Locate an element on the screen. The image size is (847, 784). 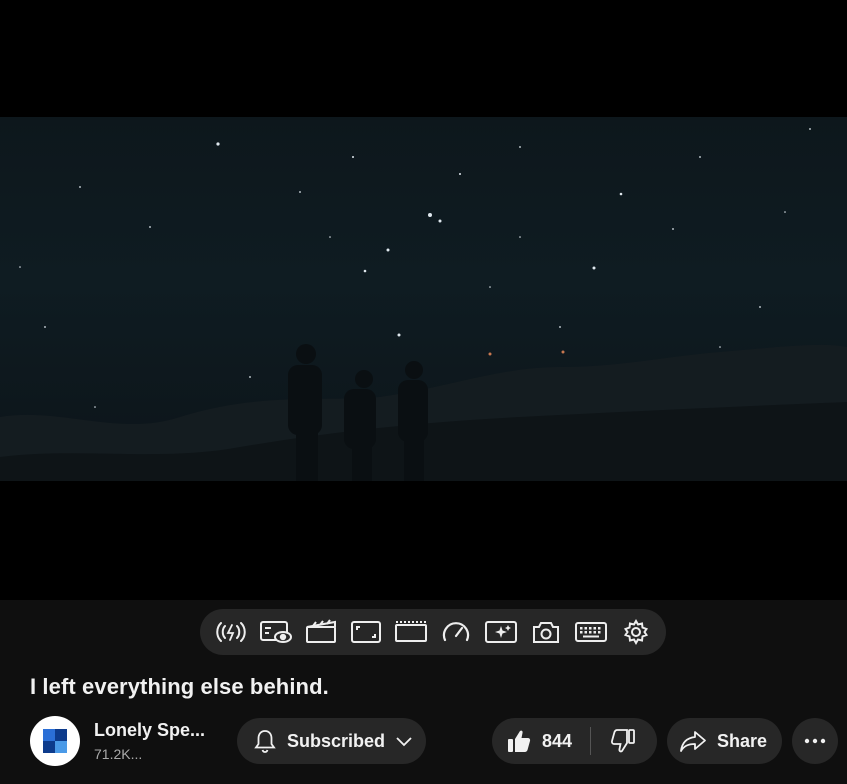
share-icon is located at coordinates (693, 741).